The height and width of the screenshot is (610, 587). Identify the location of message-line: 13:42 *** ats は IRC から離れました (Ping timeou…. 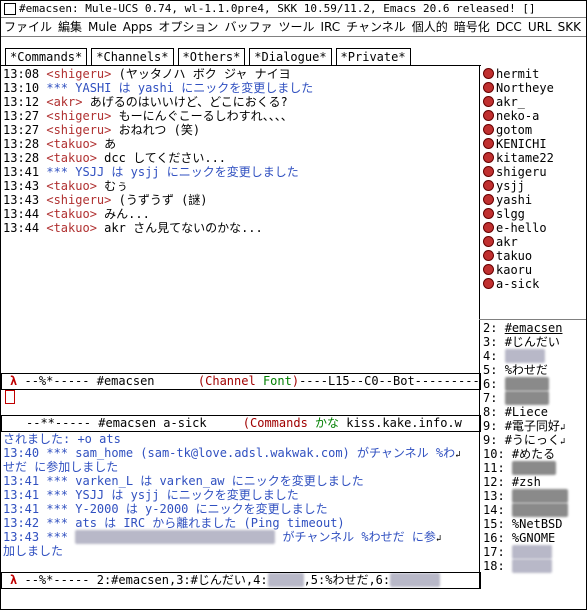
(174, 523).